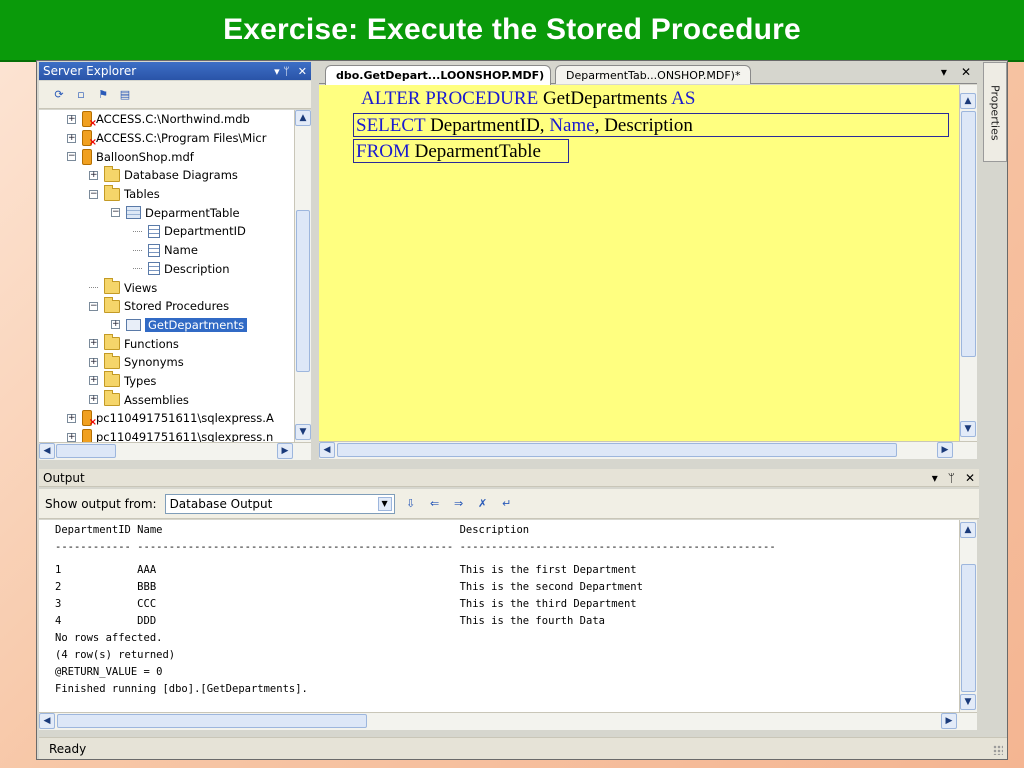 This screenshot has width=1024, height=768. Describe the element at coordinates (951, 478) in the screenshot. I see `pin-icon: ᛘ` at that location.